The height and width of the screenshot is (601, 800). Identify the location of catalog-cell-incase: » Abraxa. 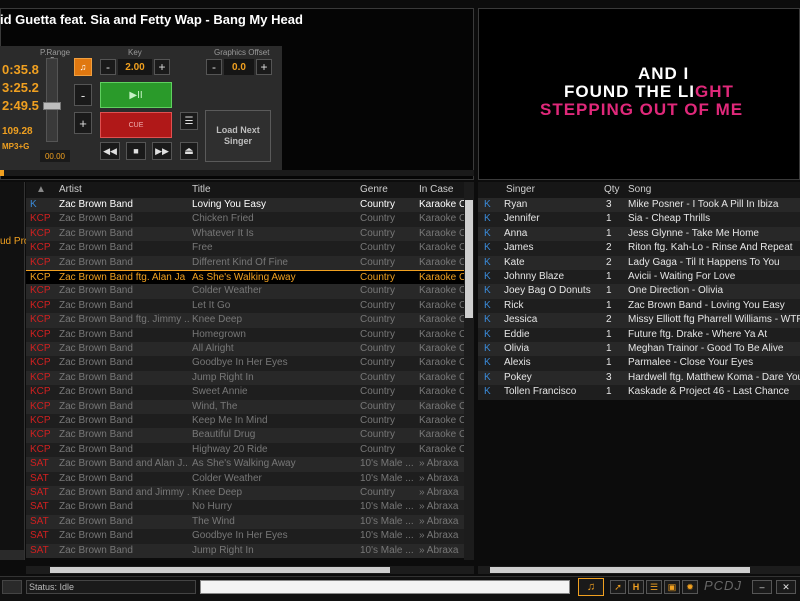
(439, 521).